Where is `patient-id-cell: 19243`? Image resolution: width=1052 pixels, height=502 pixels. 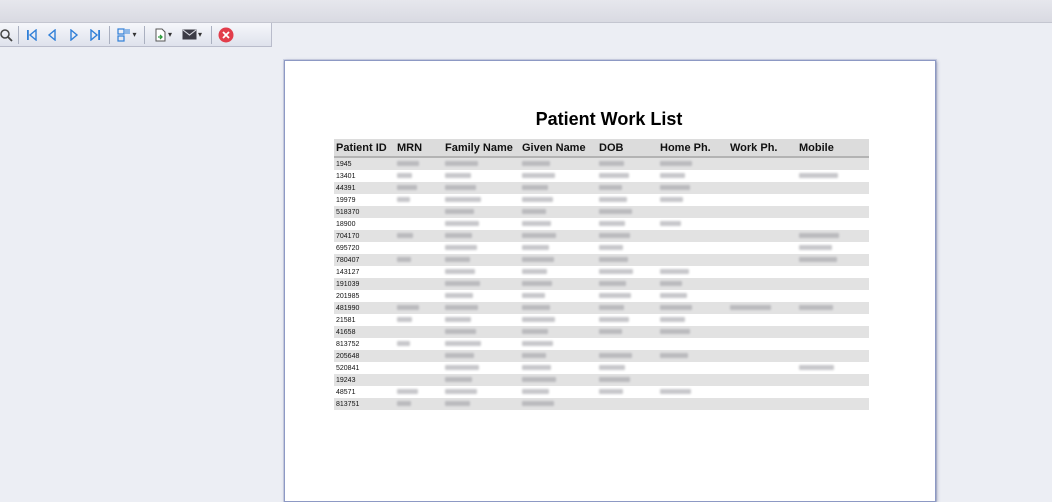 patient-id-cell: 19243 is located at coordinates (364, 380).